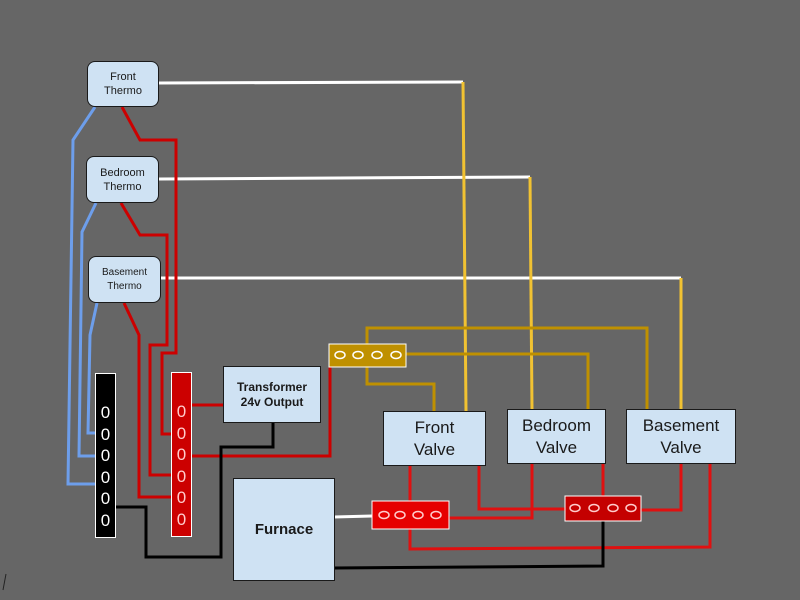 This screenshot has height=600, width=800. I want to click on transformer-label-2: 24v Output, so click(272, 401).